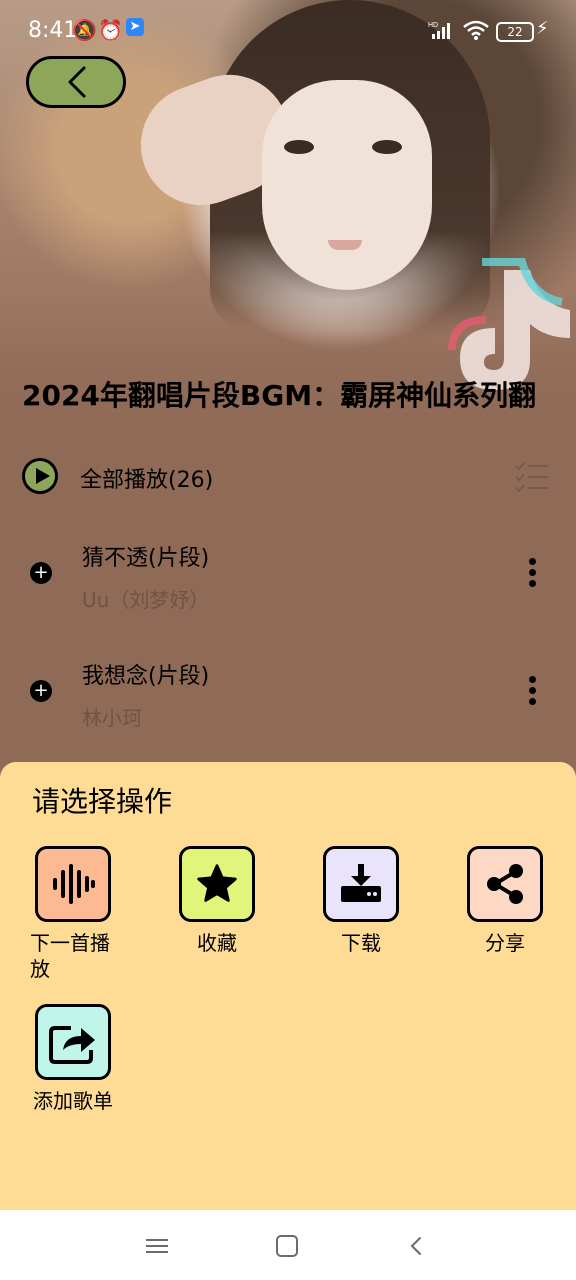  What do you see at coordinates (146, 600) in the screenshot?
I see `song-artist: Uu（刘梦妤）` at bounding box center [146, 600].